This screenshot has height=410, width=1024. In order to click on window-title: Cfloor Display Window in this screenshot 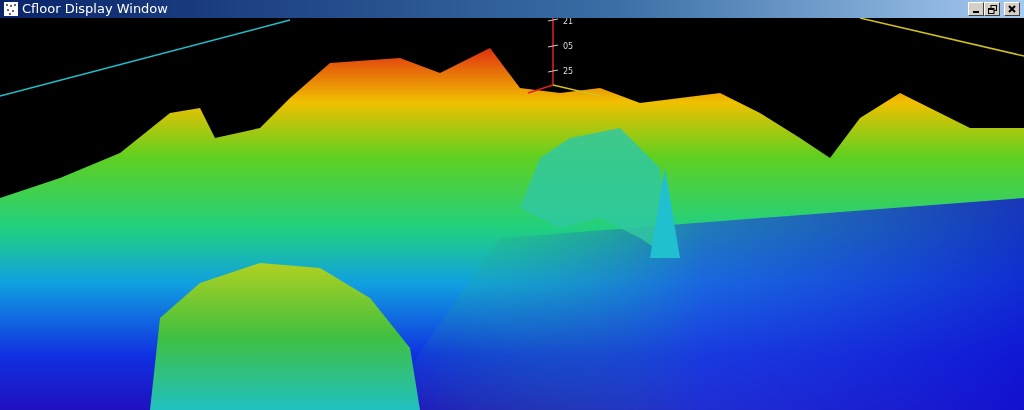, I will do `click(95, 9)`.